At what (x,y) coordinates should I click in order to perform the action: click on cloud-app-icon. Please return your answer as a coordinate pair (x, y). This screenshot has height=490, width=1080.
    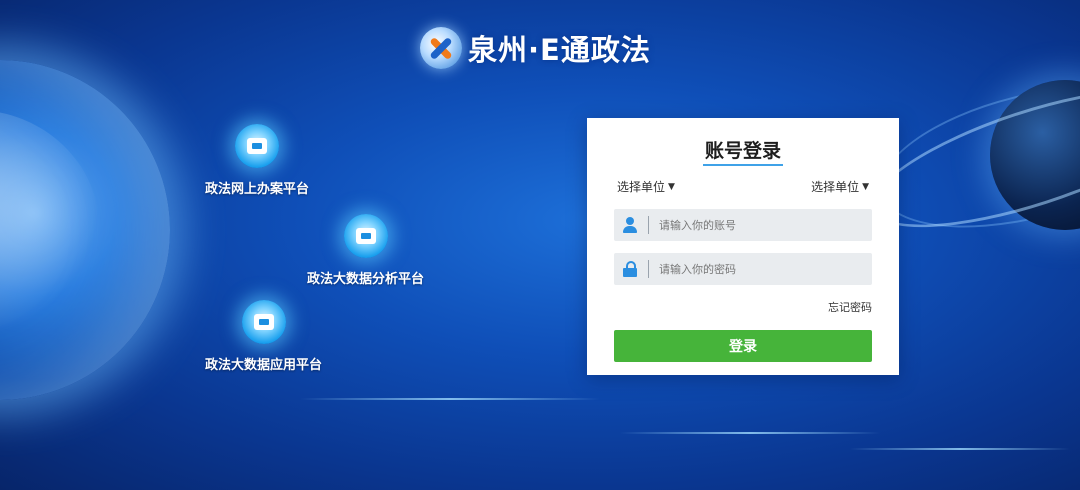
    Looking at the image, I should click on (263, 322).